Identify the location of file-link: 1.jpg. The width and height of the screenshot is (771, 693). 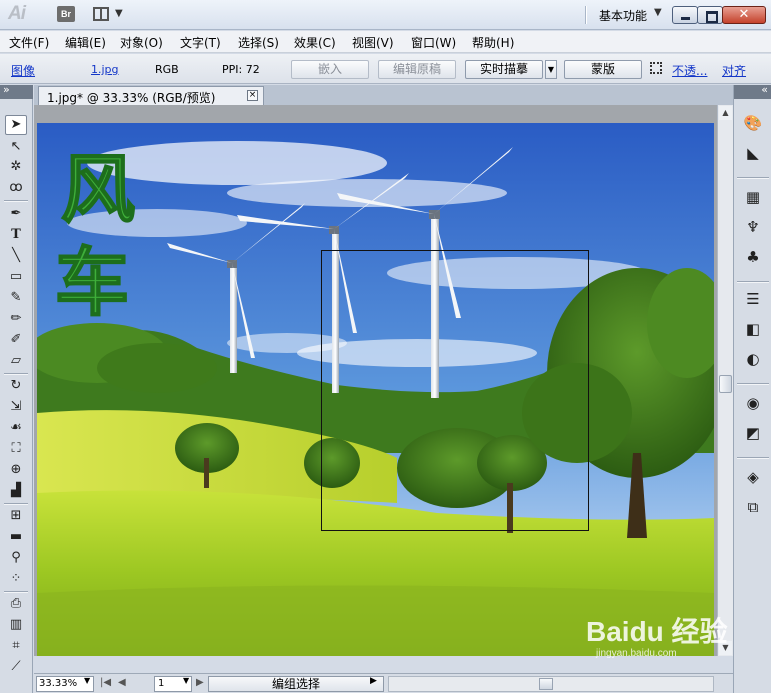
(105, 69).